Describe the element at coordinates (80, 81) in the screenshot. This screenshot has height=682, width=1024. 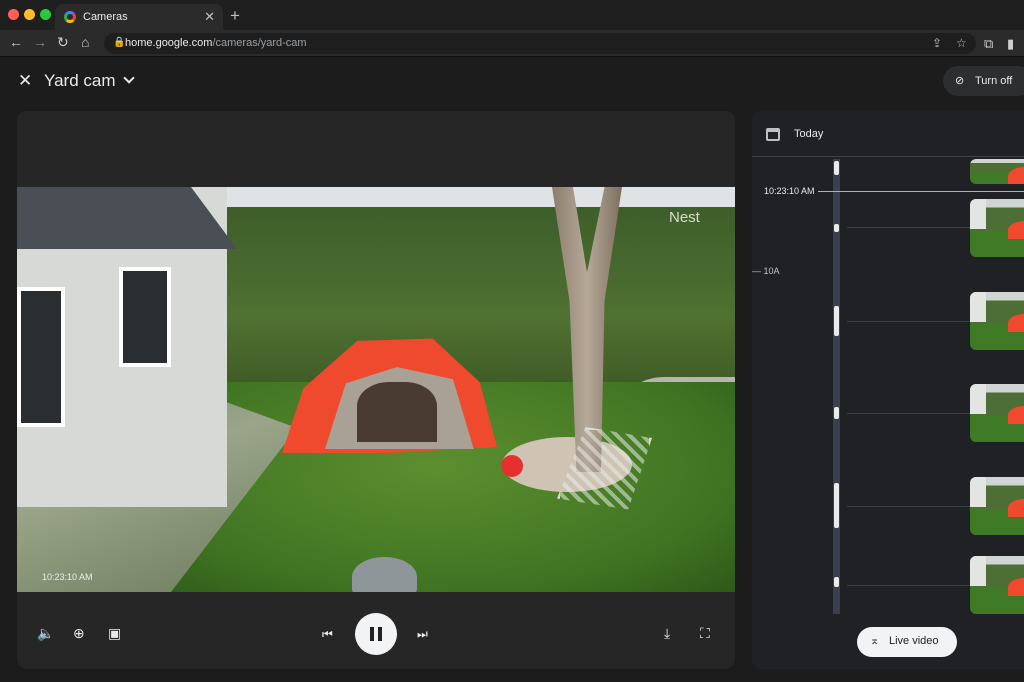
I see `camera-title: Yard cam` at that location.